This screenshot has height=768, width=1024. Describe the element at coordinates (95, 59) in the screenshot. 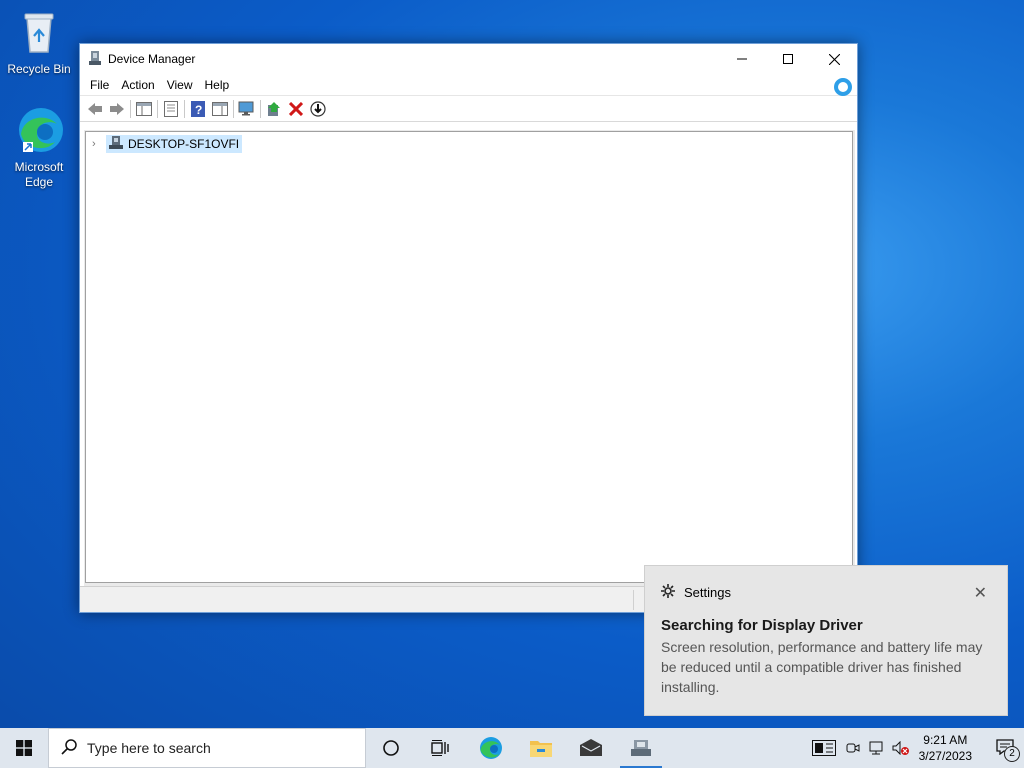

I see `device-manager-icon` at that location.